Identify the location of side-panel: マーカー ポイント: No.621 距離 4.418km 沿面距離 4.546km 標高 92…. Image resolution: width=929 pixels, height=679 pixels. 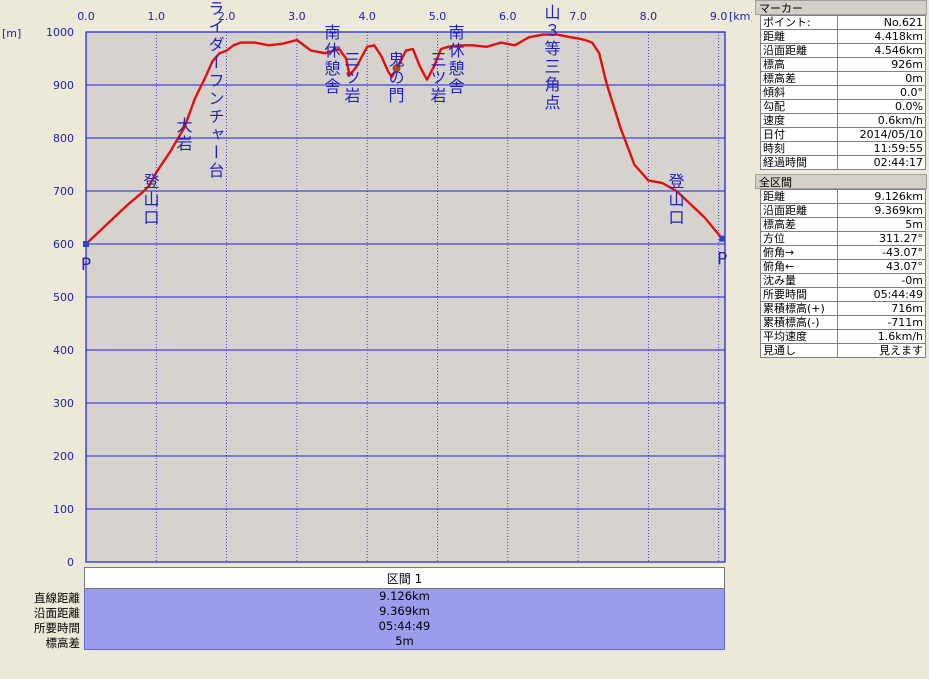
(841, 179).